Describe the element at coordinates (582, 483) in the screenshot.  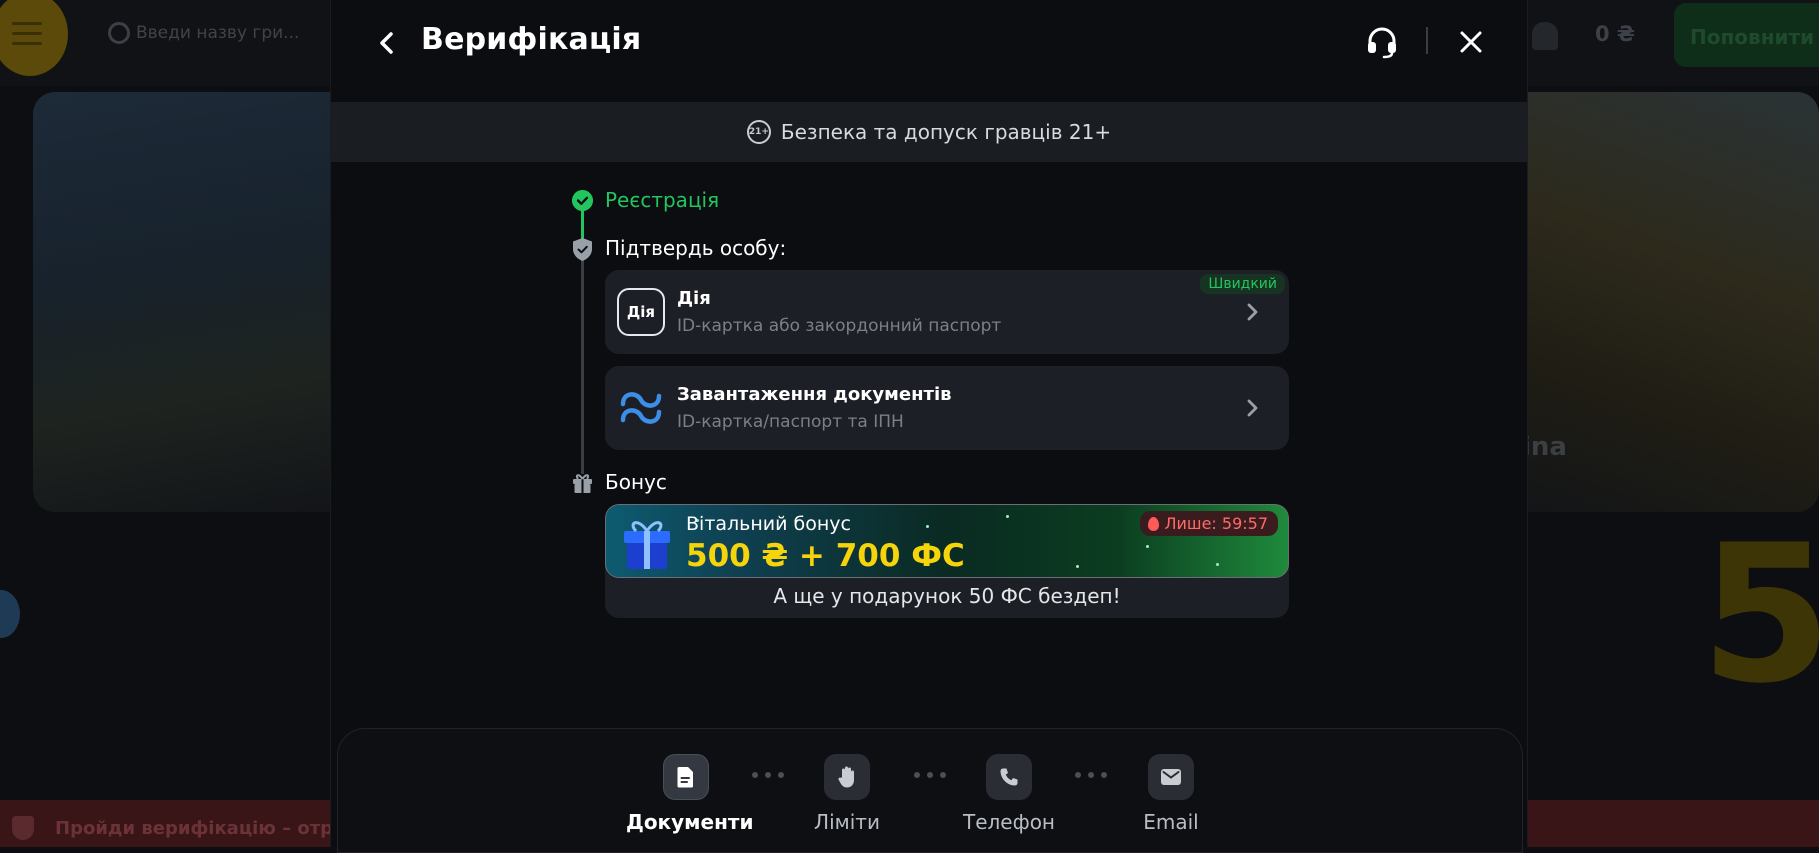
I see `gift-icon` at that location.